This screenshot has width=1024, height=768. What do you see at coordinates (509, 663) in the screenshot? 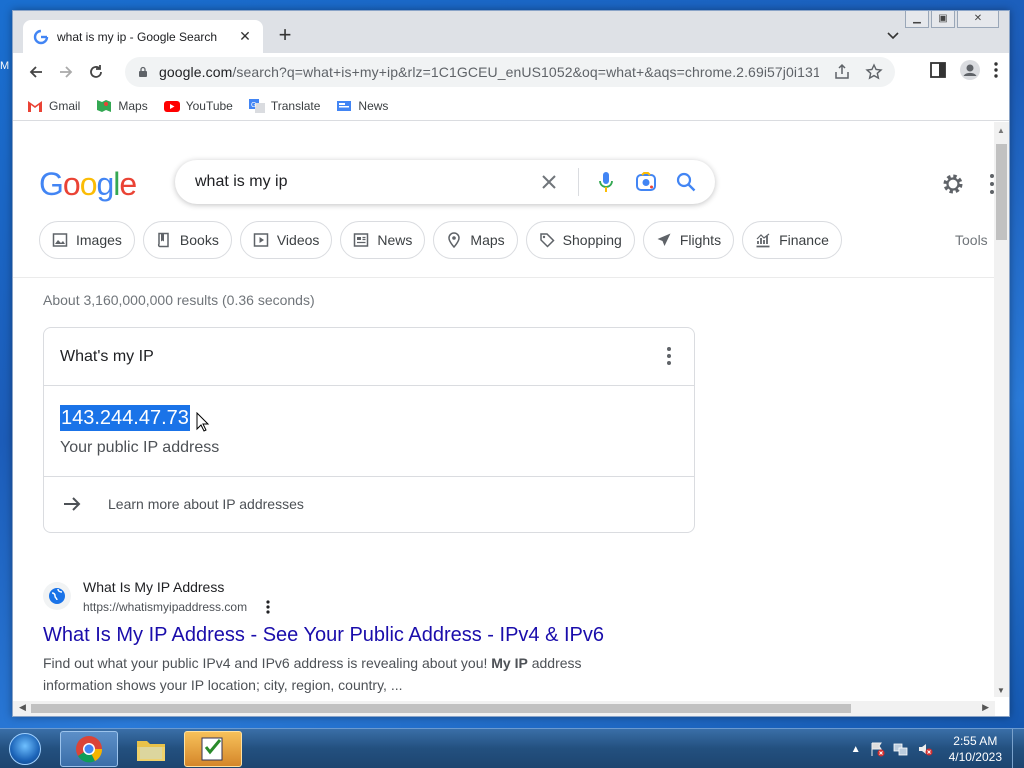
I see `snippet-highlight: My IP` at bounding box center [509, 663].